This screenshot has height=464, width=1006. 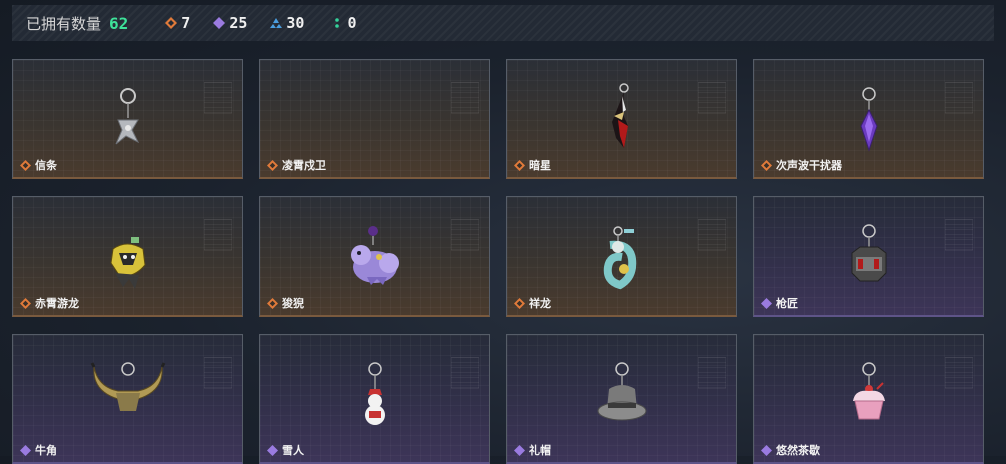 What do you see at coordinates (127, 386) in the screenshot?
I see `charm-ox-horn-icon` at bounding box center [127, 386].